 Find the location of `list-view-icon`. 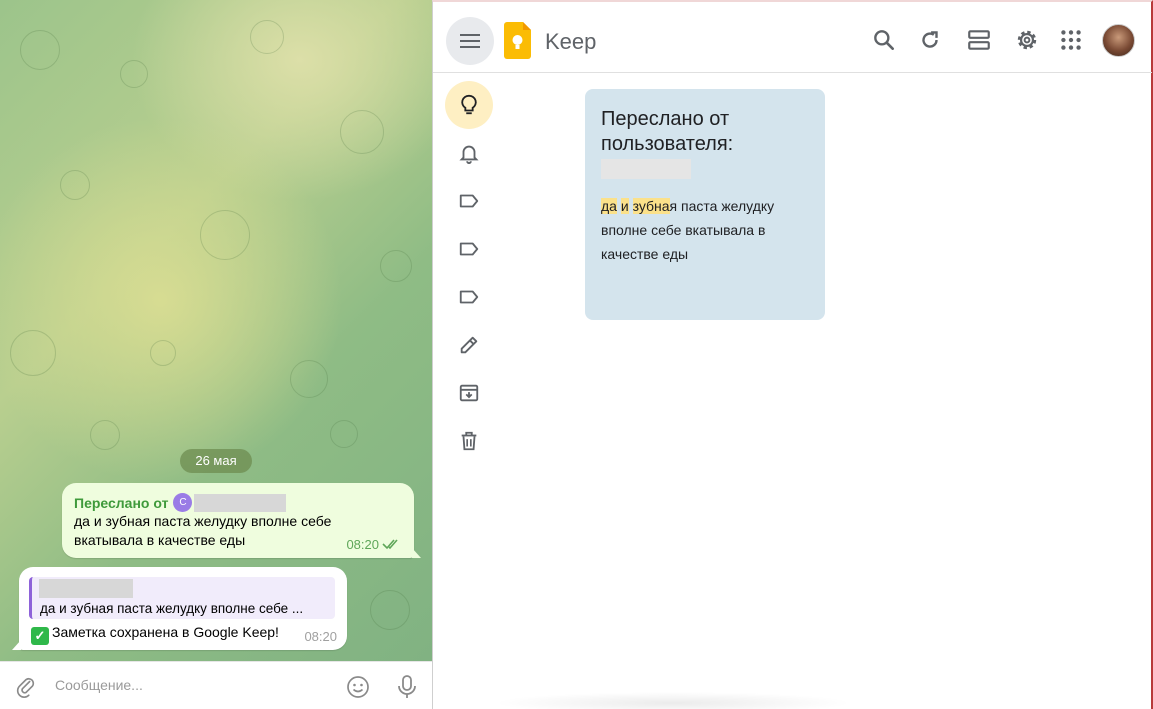

list-view-icon is located at coordinates (979, 40).